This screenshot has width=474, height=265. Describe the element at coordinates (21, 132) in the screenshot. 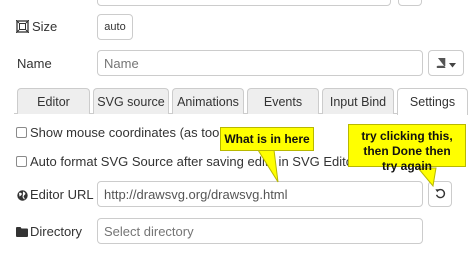

I see `show-mouse-coords-checkbox` at that location.